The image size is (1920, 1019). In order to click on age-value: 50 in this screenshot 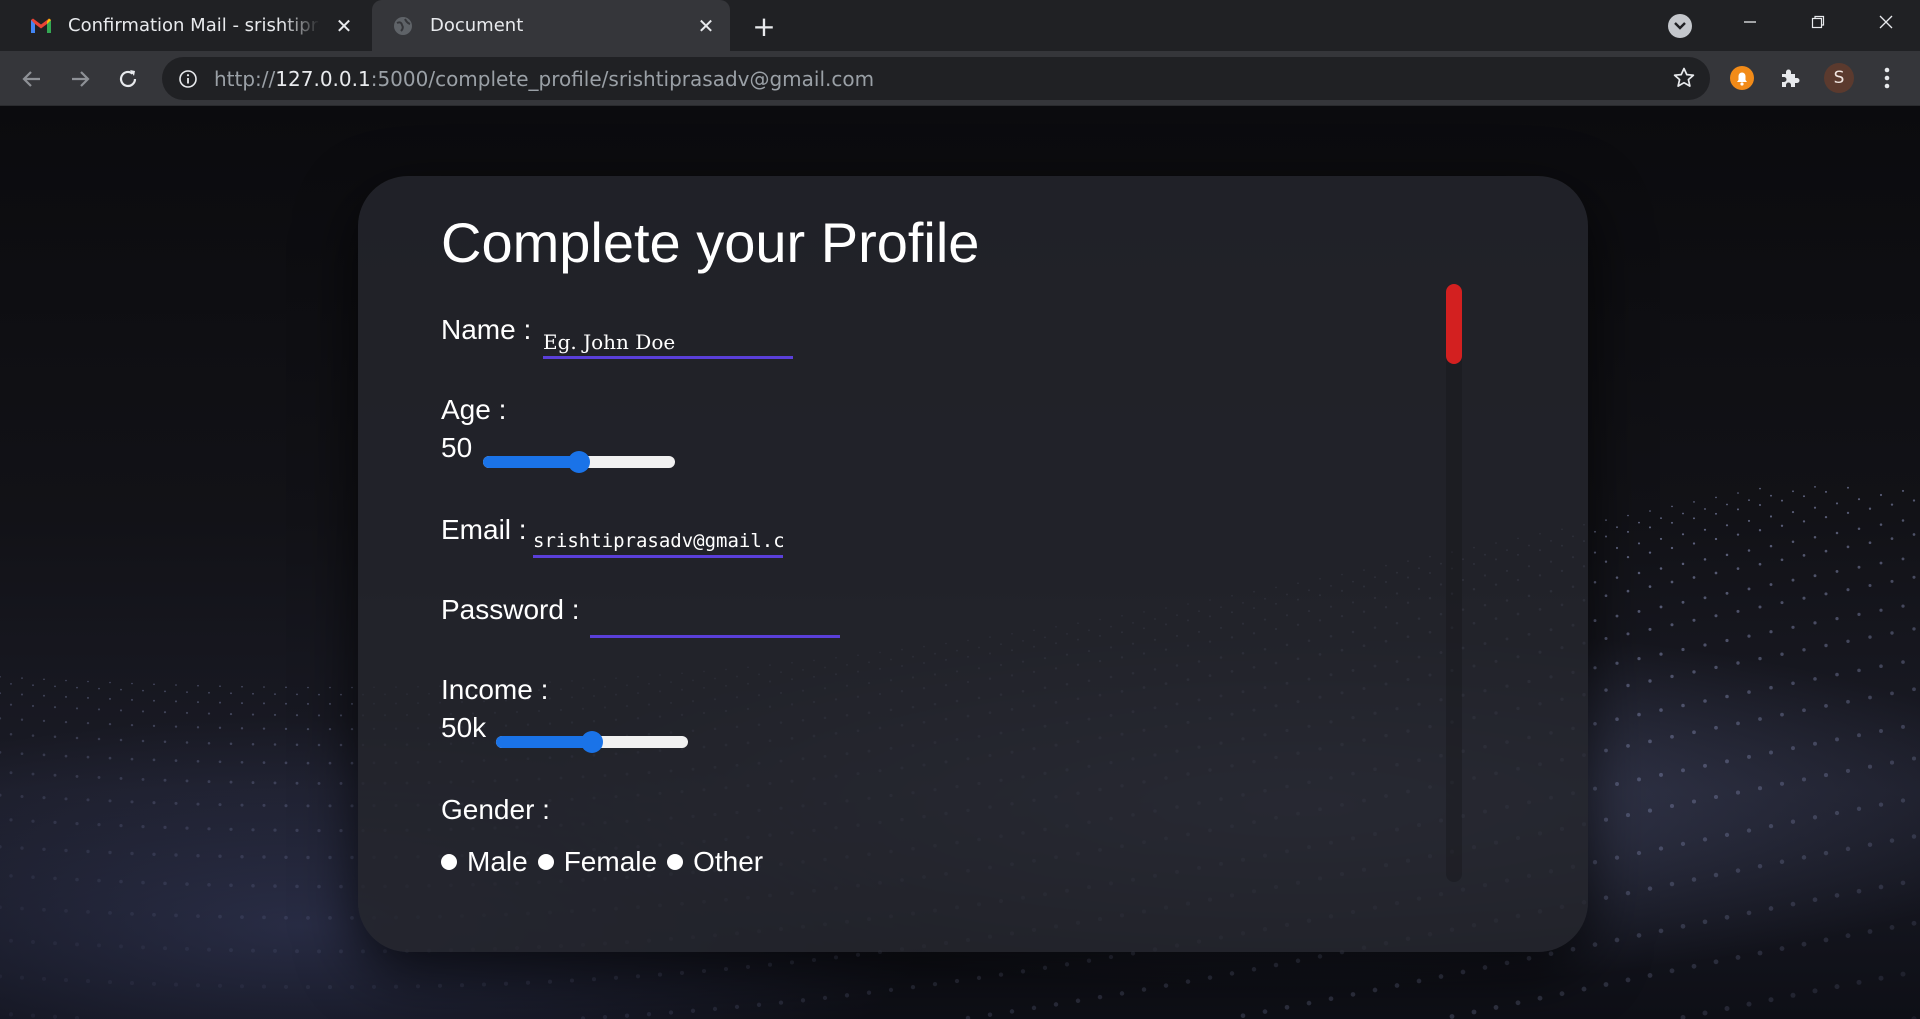, I will do `click(457, 447)`.